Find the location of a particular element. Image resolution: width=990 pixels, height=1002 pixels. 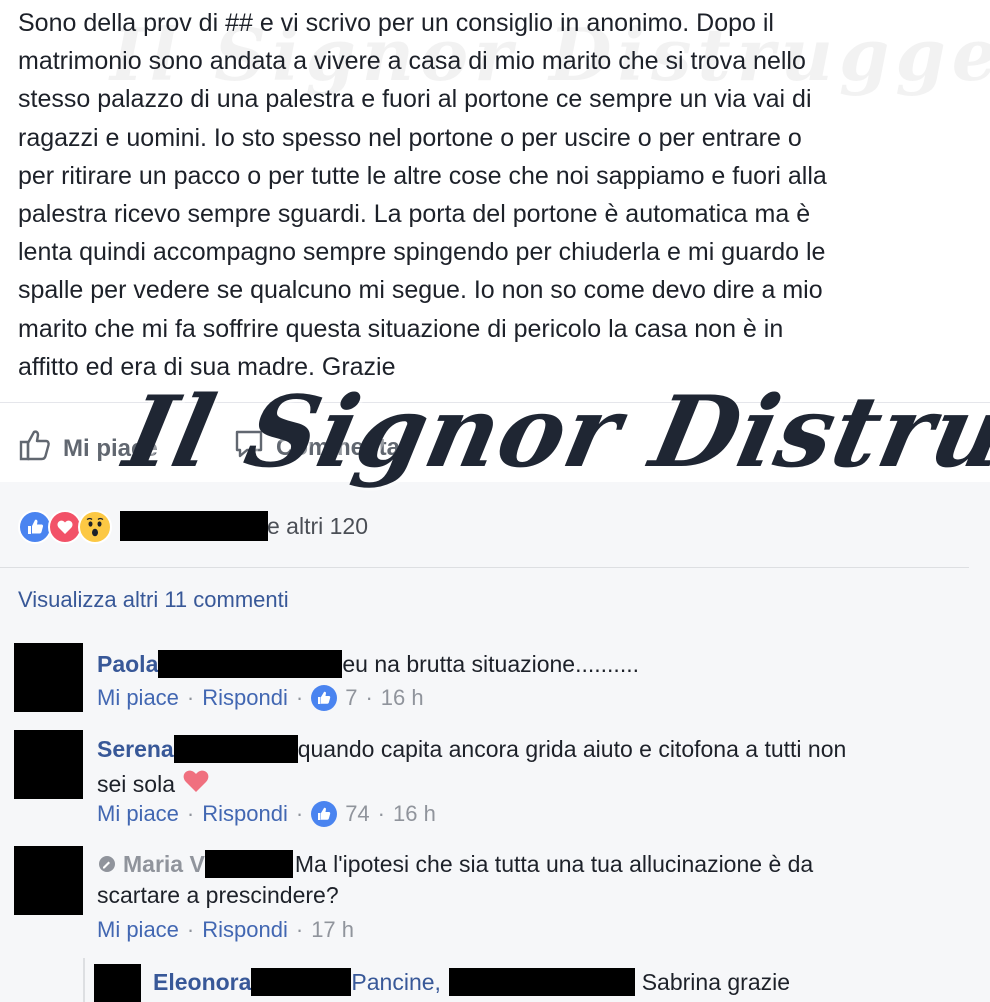

comment-like-count: 74 is located at coordinates (357, 814).